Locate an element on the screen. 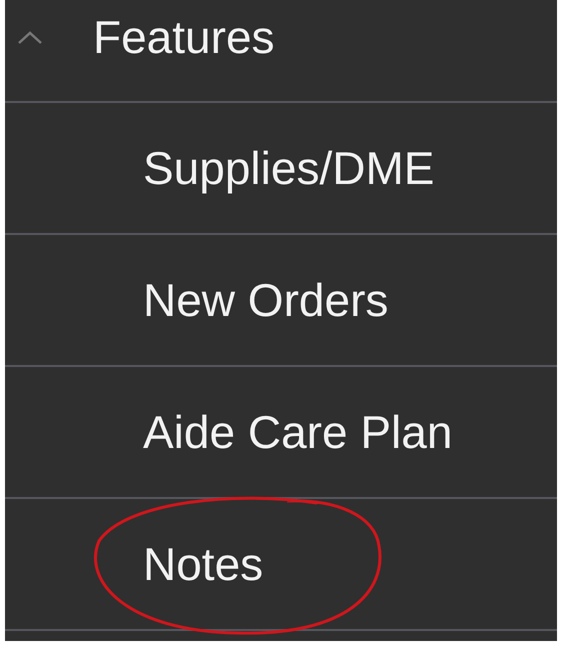  section-title: Features is located at coordinates (184, 31).